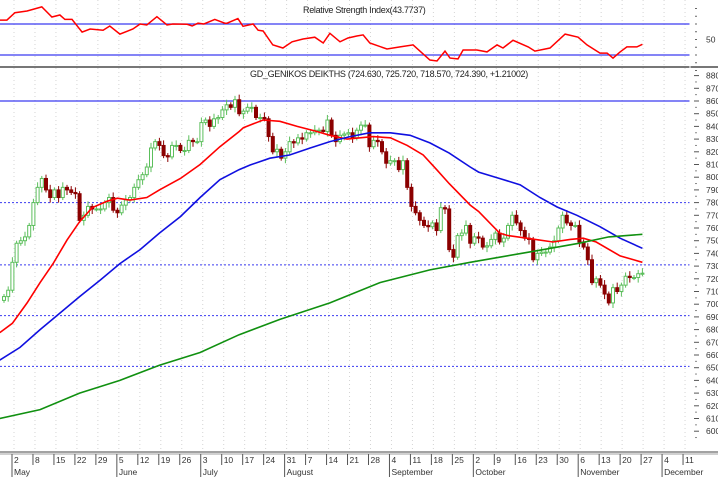 The width and height of the screenshot is (718, 477). Describe the element at coordinates (166, 460) in the screenshot. I see `x-tick-label: 19` at that location.